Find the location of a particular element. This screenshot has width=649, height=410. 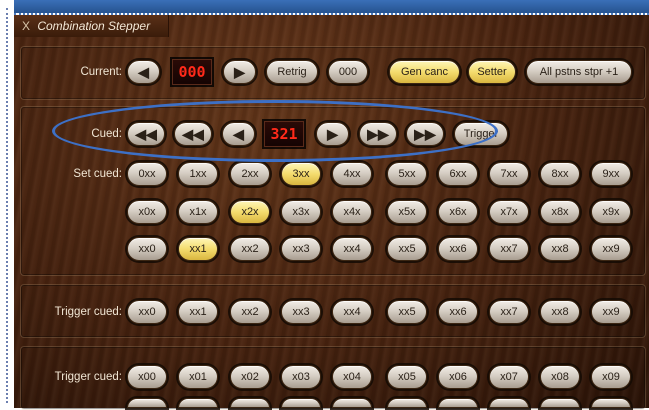

current-prev-button: ◀ is located at coordinates (143, 72).